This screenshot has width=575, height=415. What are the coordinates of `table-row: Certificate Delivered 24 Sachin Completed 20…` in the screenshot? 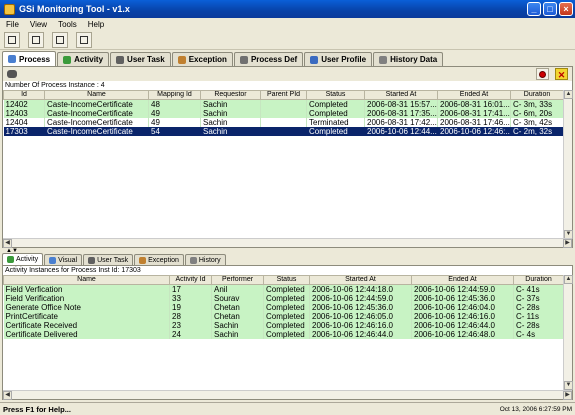 It's located at (283, 334).